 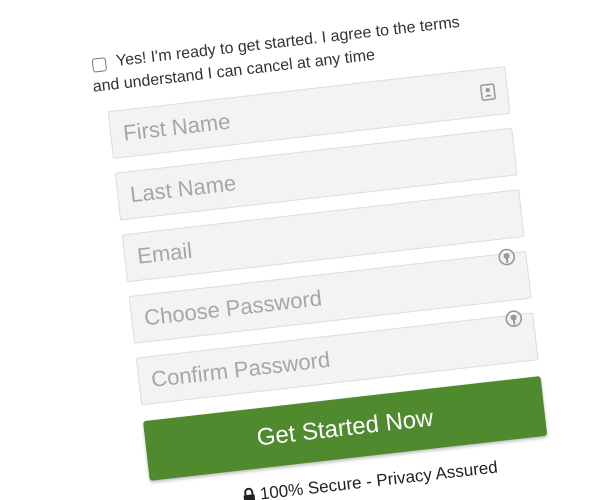 What do you see at coordinates (249, 493) in the screenshot?
I see `lock-icon` at bounding box center [249, 493].